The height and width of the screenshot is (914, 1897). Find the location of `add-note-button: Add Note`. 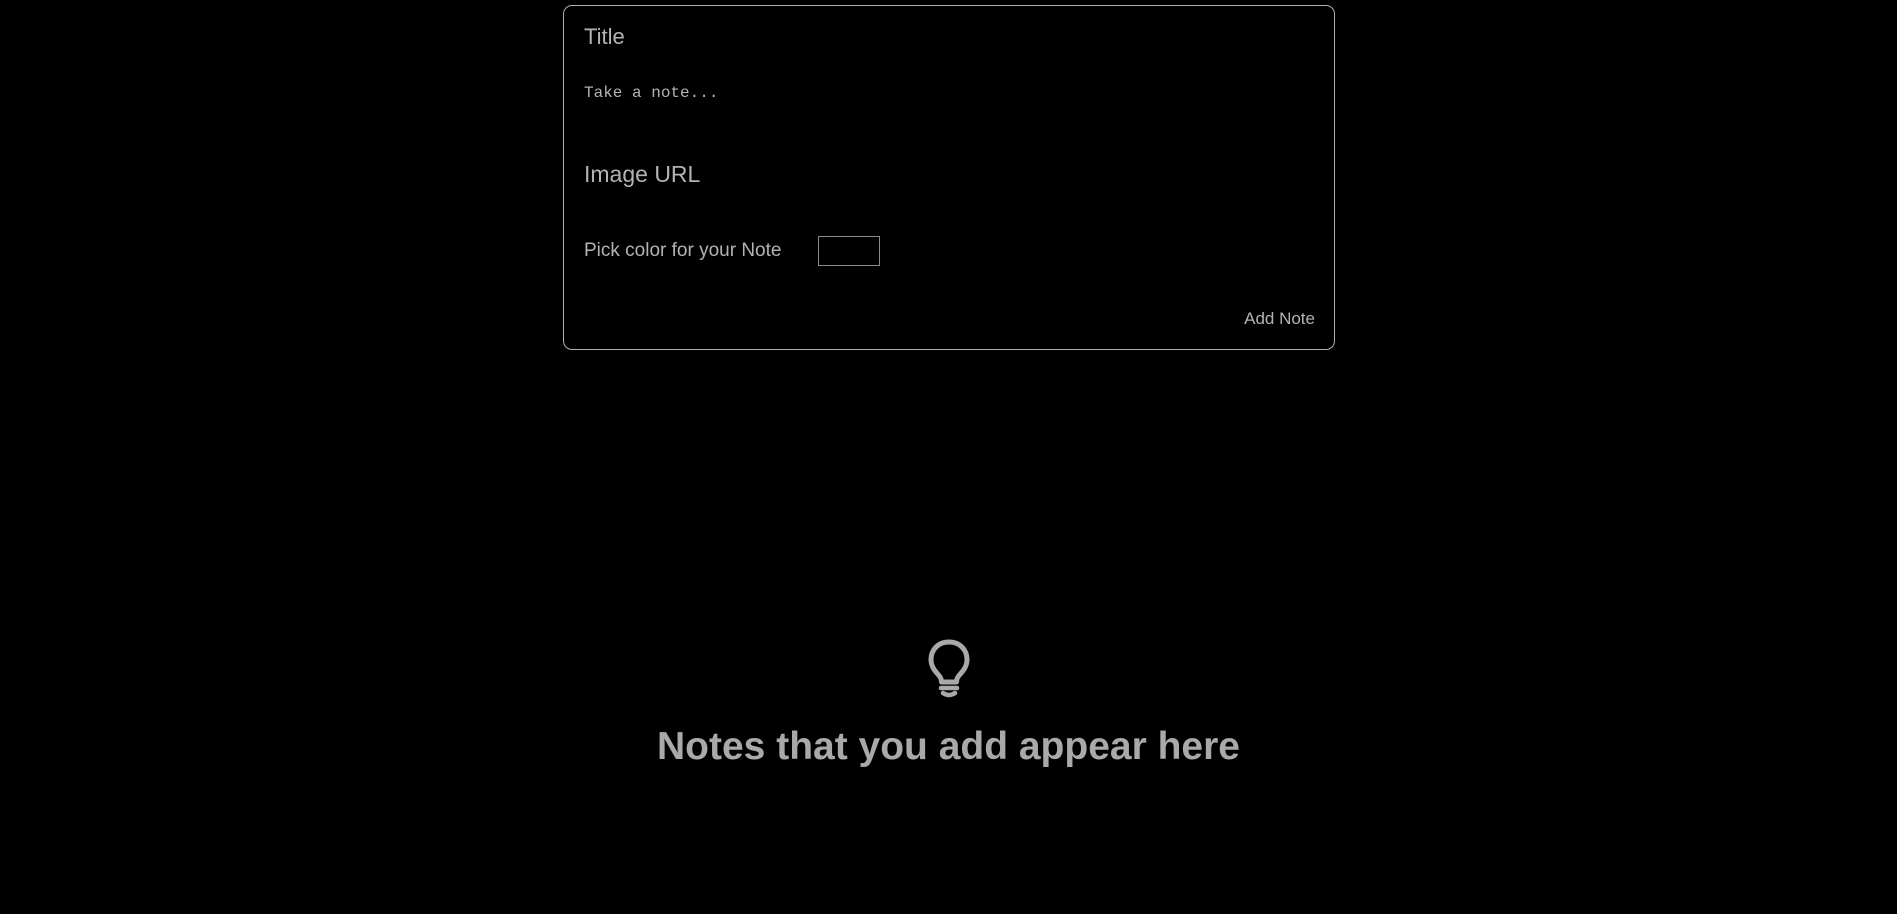

add-note-button: Add Note is located at coordinates (1279, 319).